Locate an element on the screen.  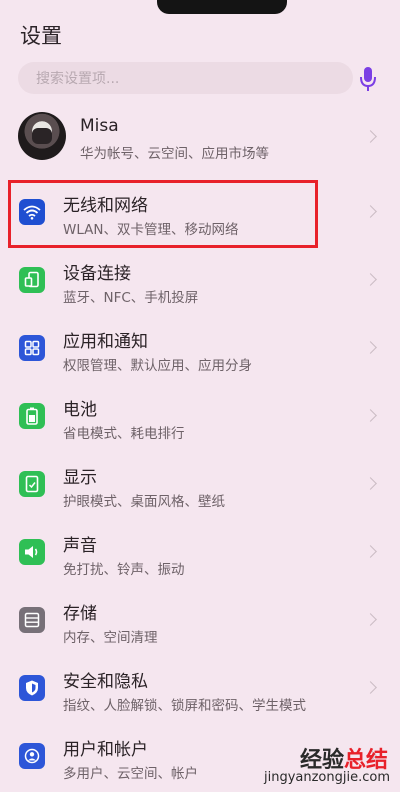
item-title: 设备连接 is located at coordinates (97, 274).